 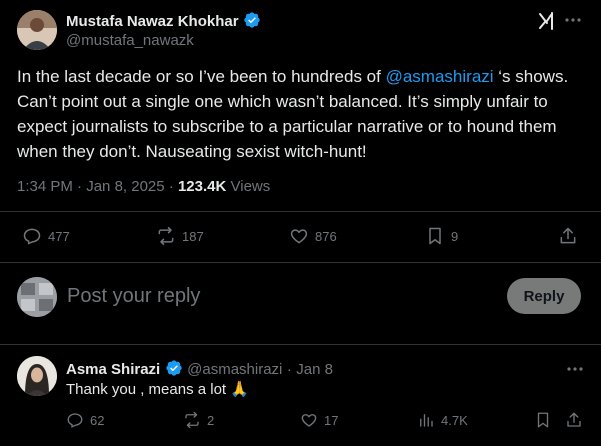 I want to click on reply-like-count: 17, so click(x=331, y=420).